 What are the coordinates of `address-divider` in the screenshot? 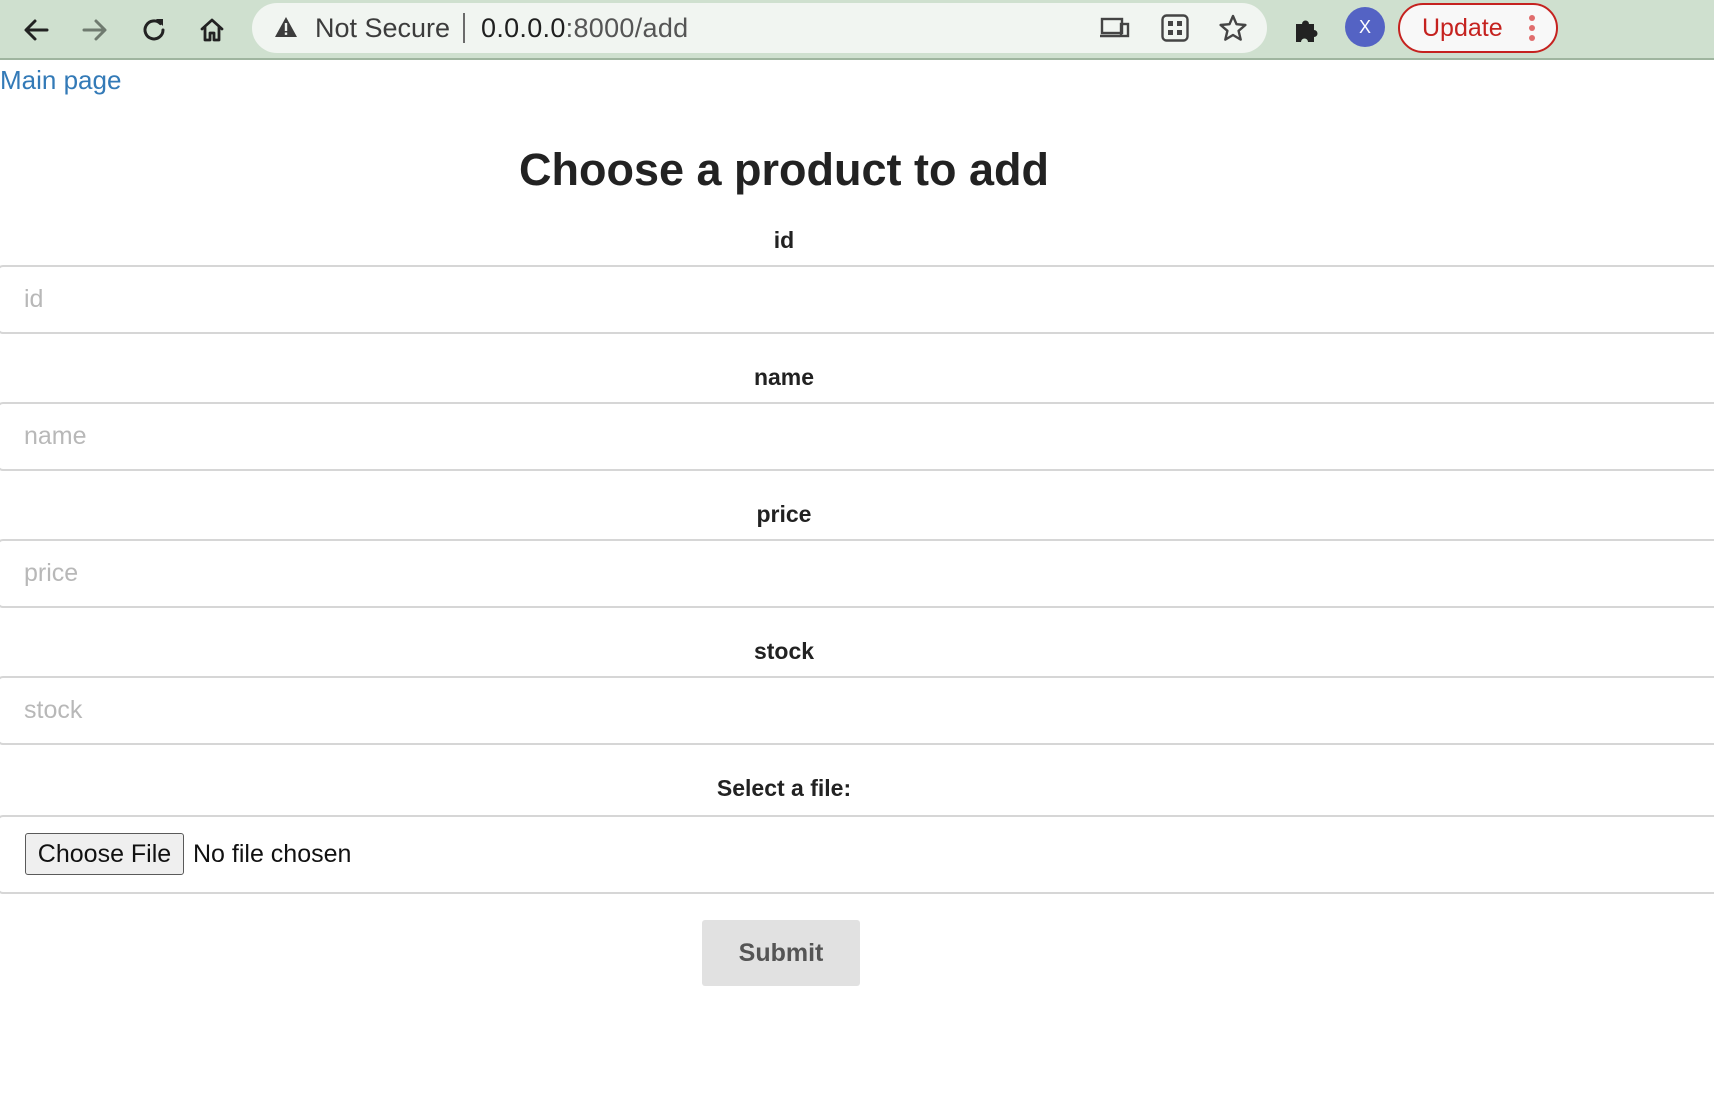 It's located at (464, 28).